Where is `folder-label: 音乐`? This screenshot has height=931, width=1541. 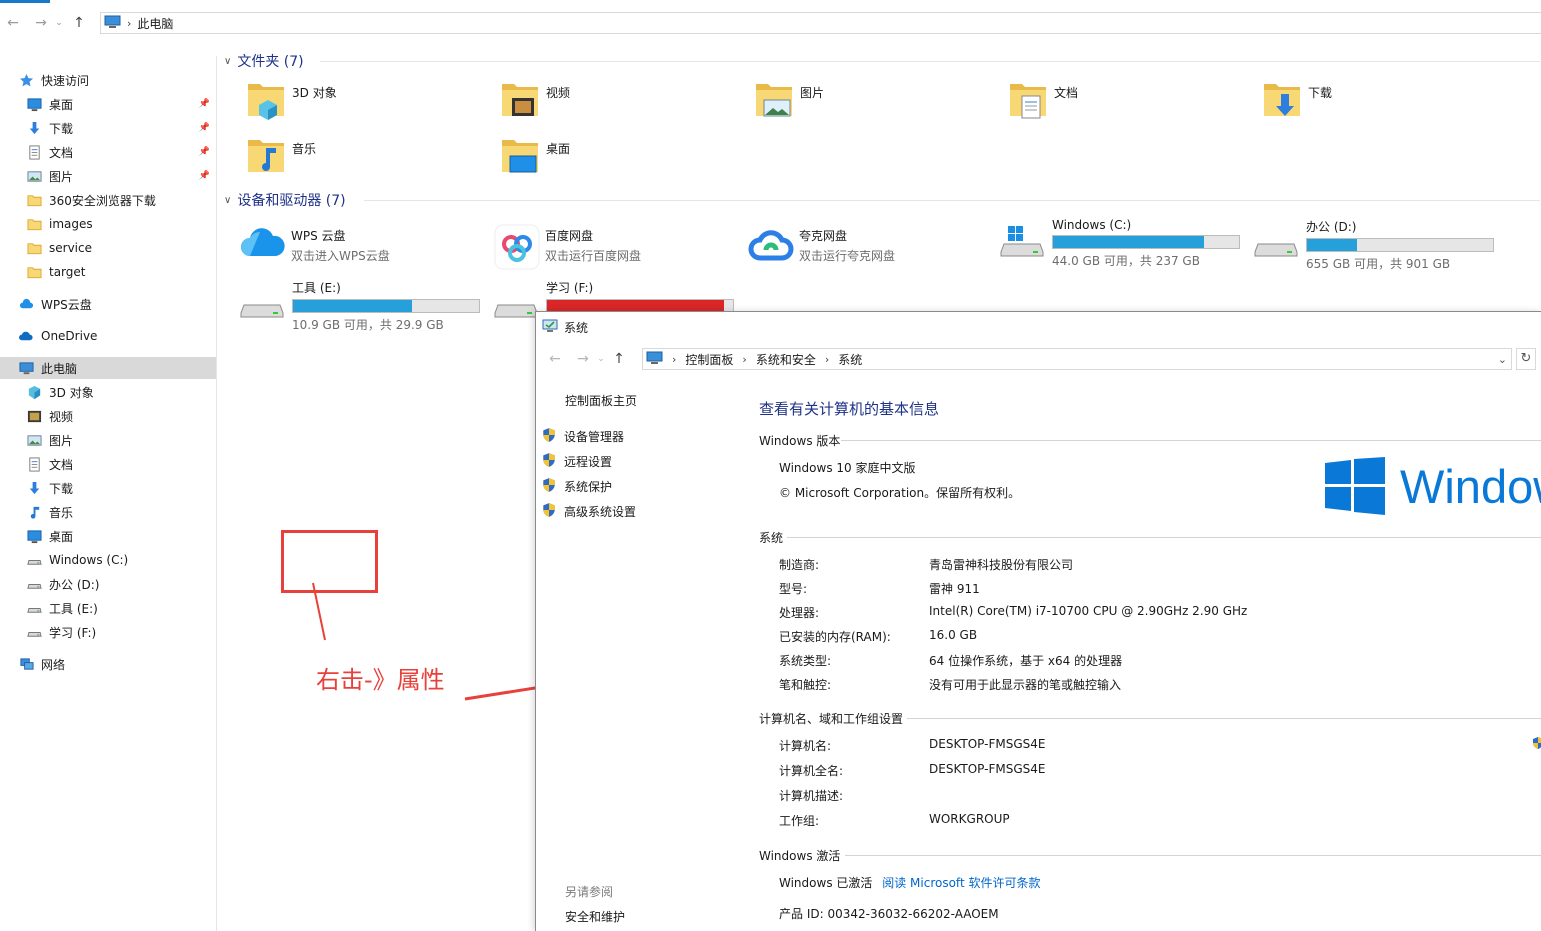
folder-label: 音乐 is located at coordinates (304, 149).